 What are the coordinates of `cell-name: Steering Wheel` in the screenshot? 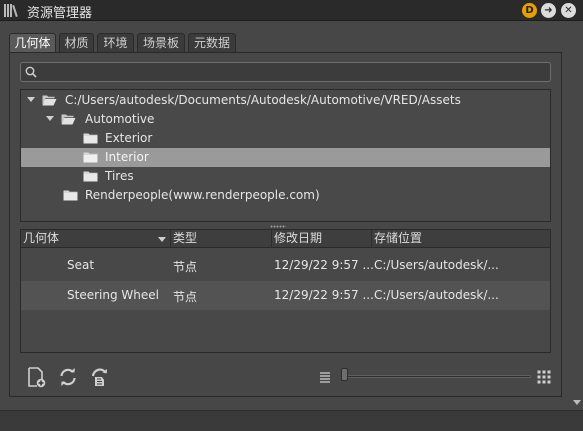 It's located at (113, 295).